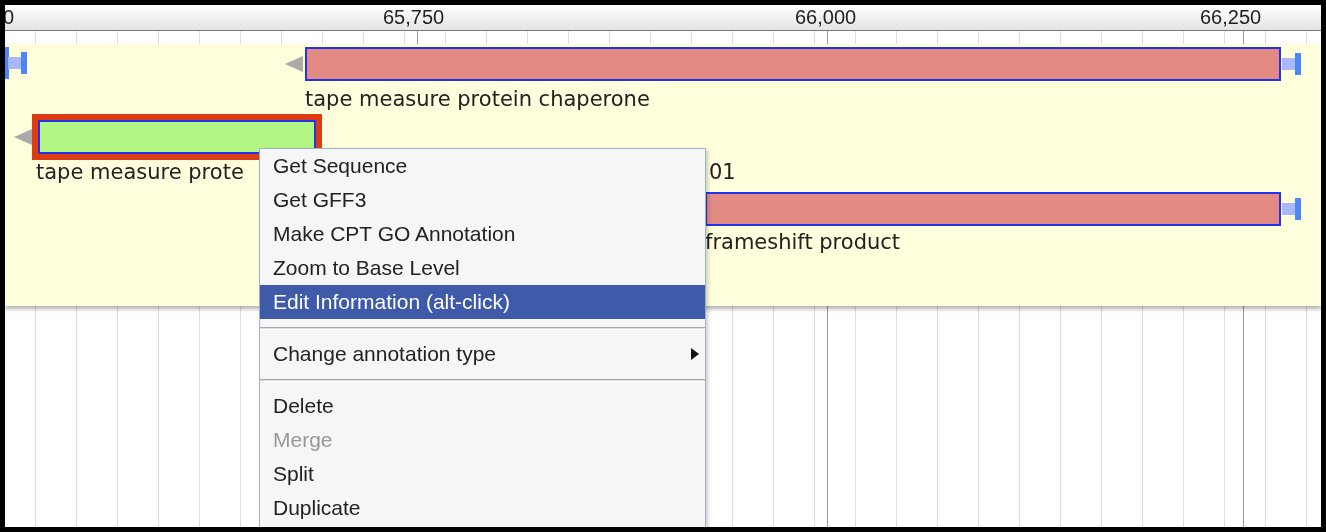 The height and width of the screenshot is (532, 1326). What do you see at coordinates (482, 474) in the screenshot?
I see `menu-item: Split` at bounding box center [482, 474].